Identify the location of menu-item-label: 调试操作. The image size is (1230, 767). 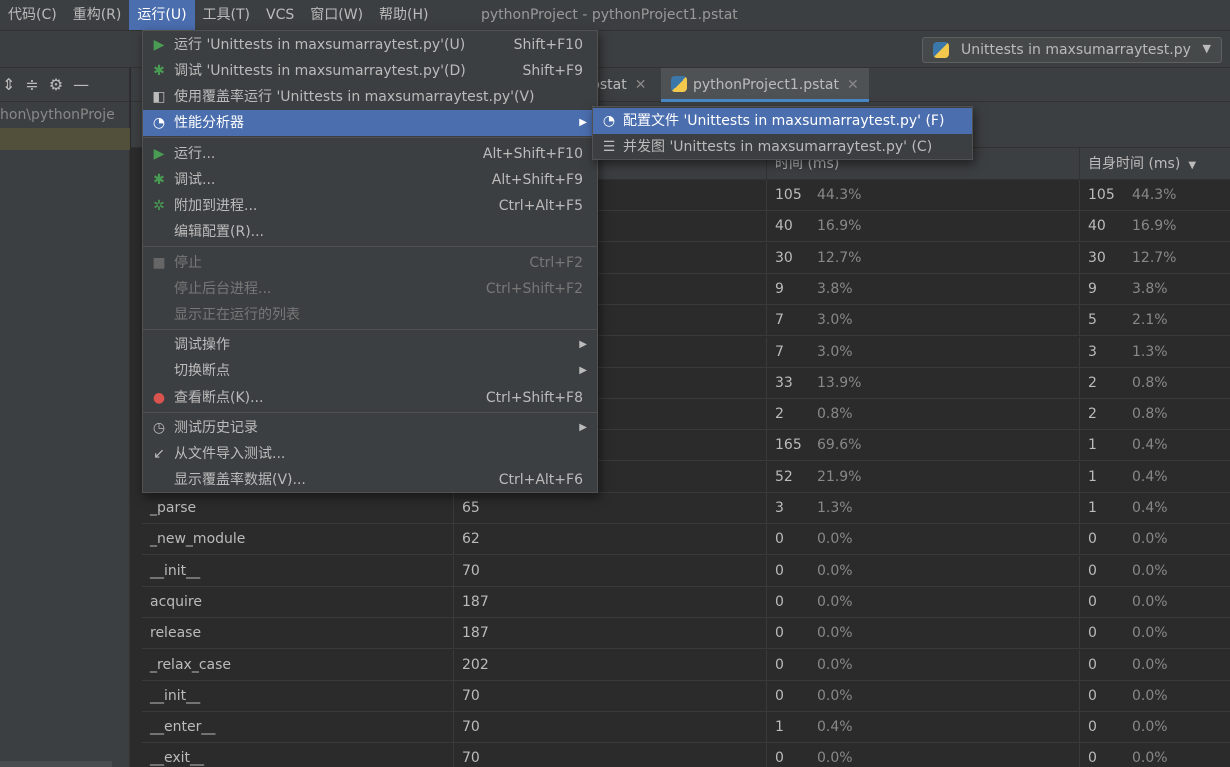
(202, 345).